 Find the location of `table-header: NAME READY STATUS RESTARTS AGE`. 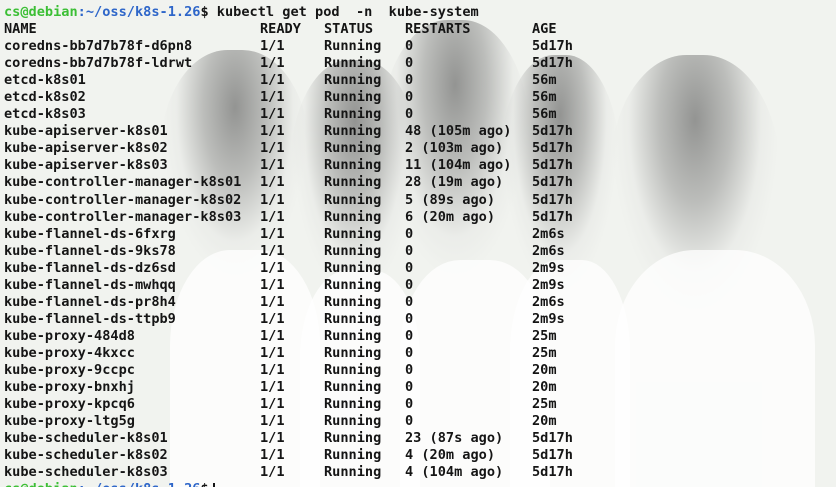

table-header: NAME READY STATUS RESTARTS AGE is located at coordinates (420, 29).